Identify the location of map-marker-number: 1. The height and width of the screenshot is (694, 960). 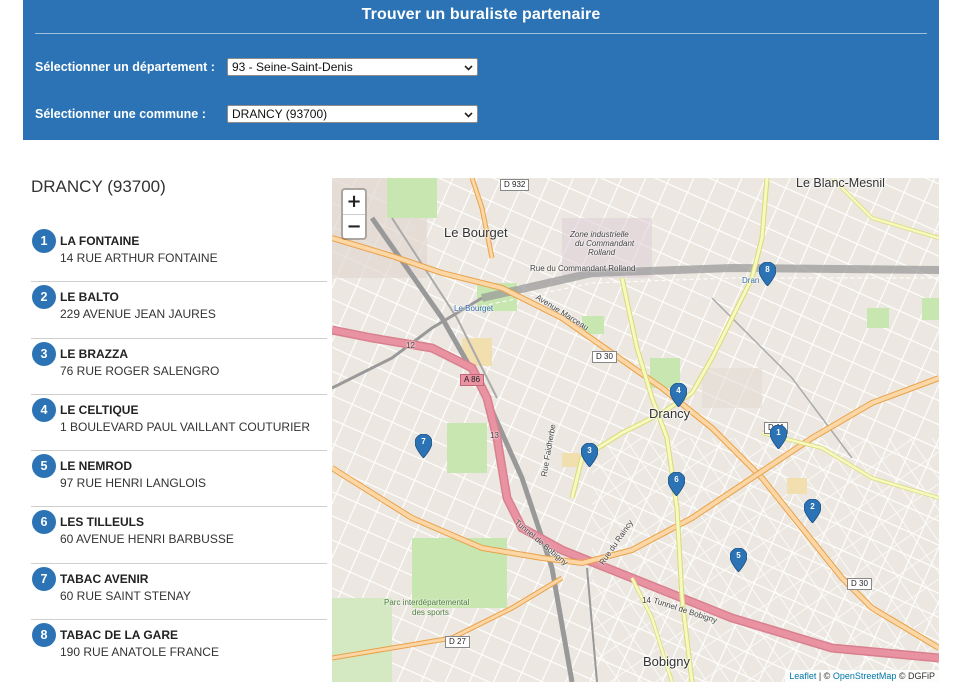
(778, 432).